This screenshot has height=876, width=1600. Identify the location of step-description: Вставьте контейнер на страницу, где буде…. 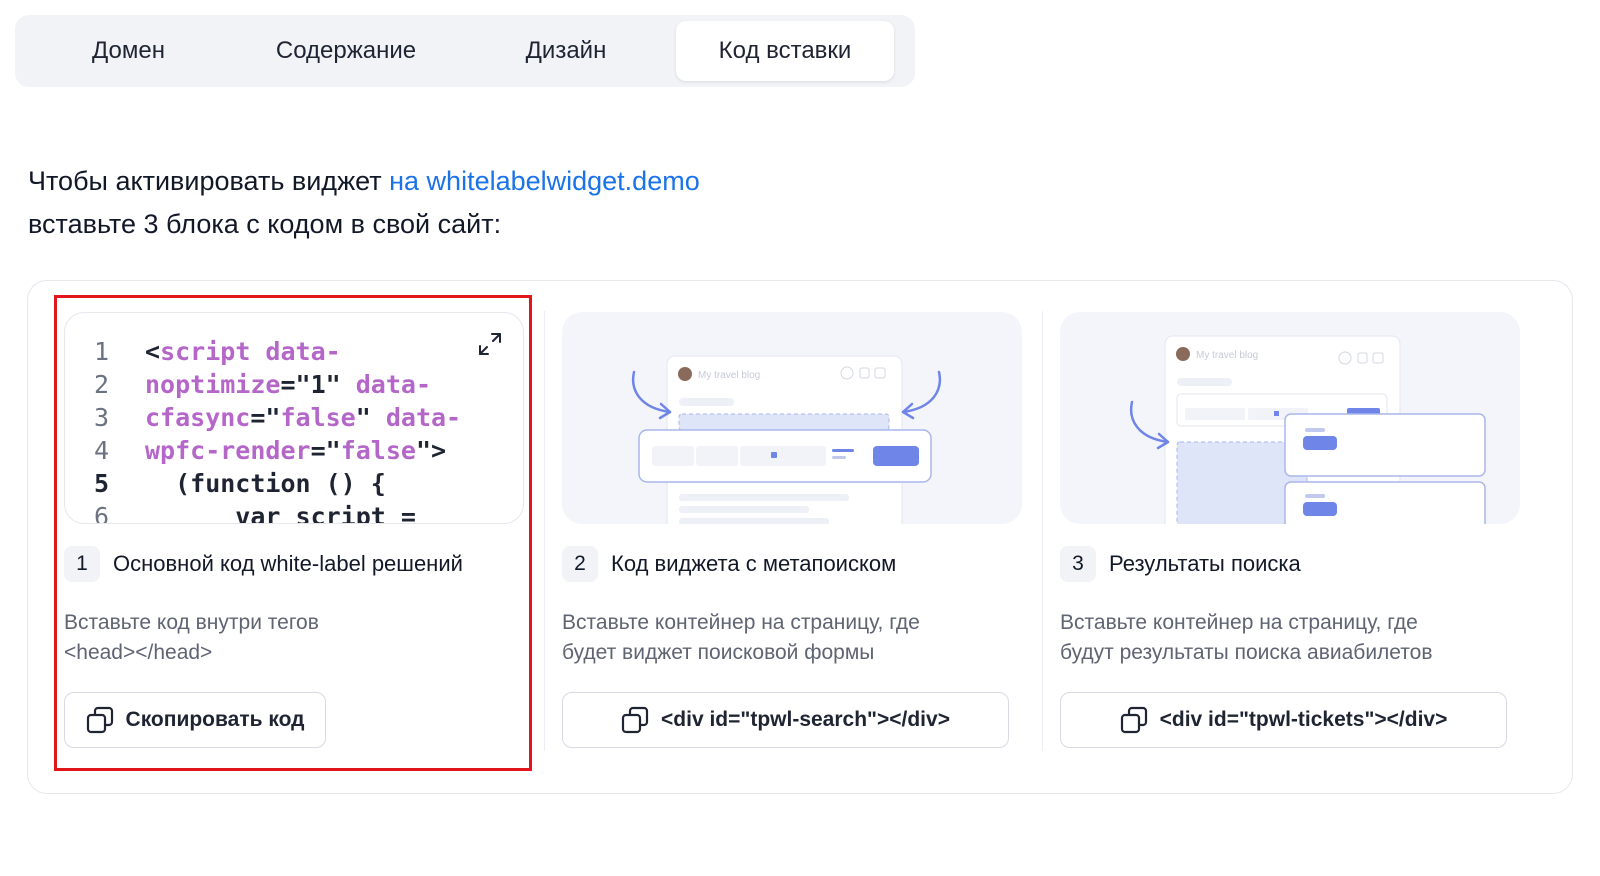
(782, 638).